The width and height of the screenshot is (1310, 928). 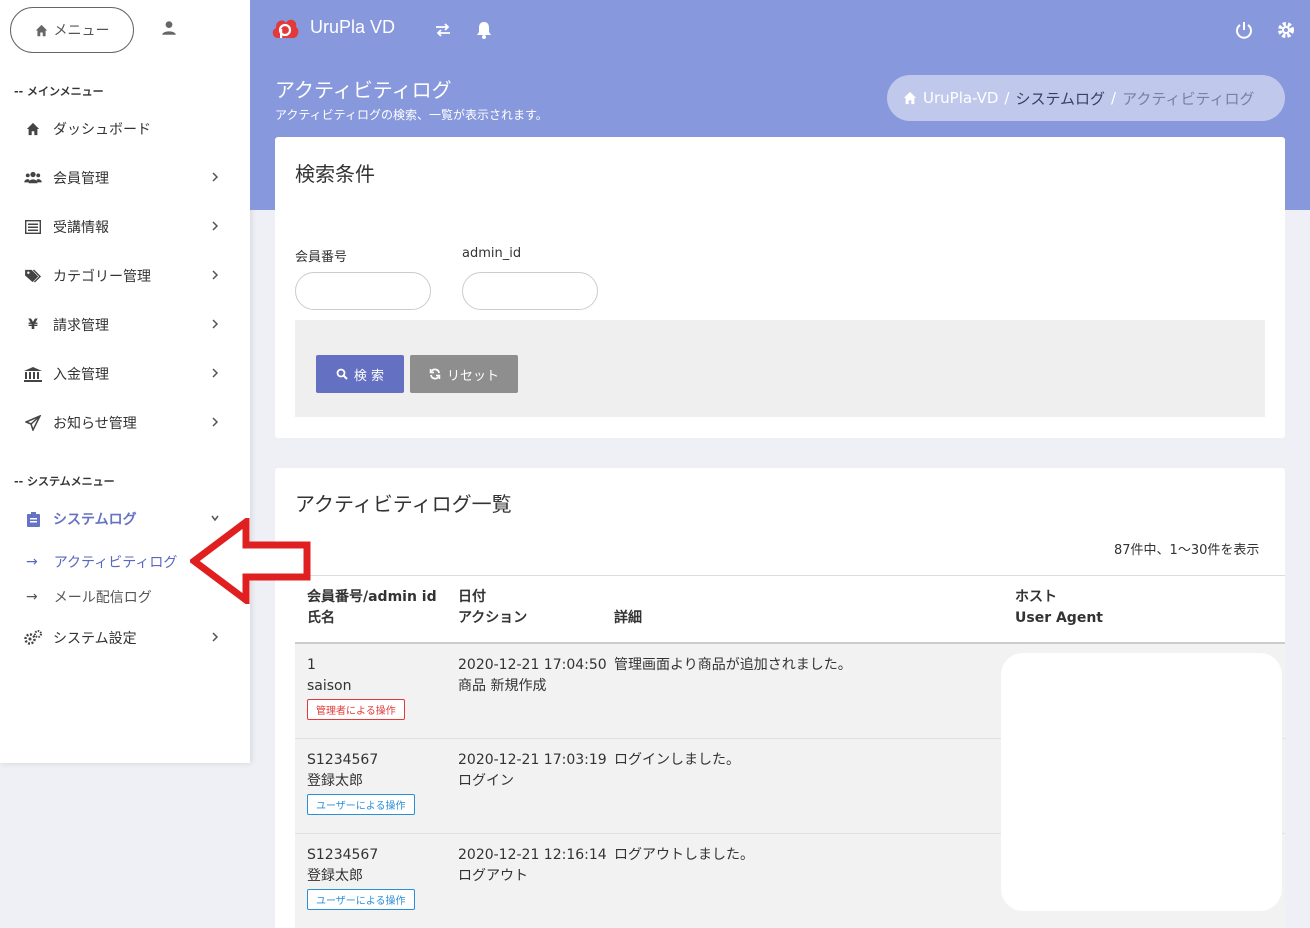 I want to click on header-user-agent: User Agent, so click(x=1059, y=618).